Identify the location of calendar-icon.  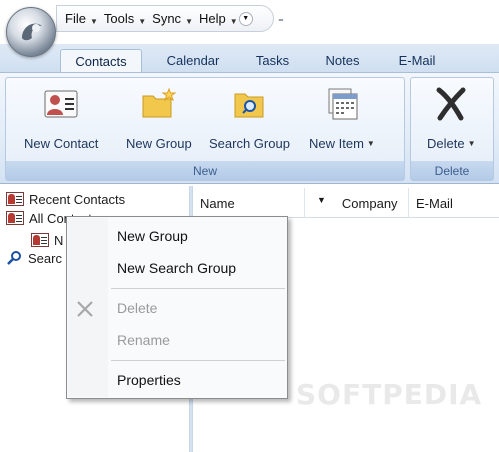
(342, 104).